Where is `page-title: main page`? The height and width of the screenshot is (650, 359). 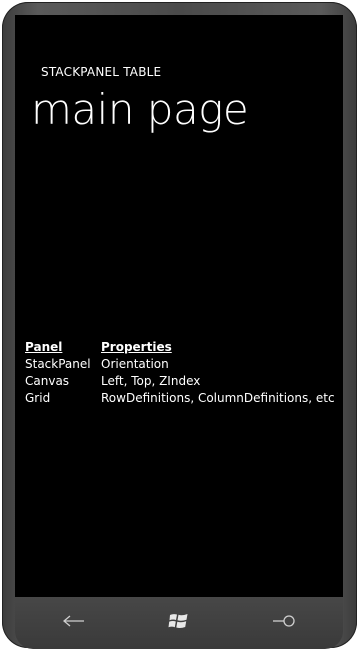
page-title: main page is located at coordinates (140, 109).